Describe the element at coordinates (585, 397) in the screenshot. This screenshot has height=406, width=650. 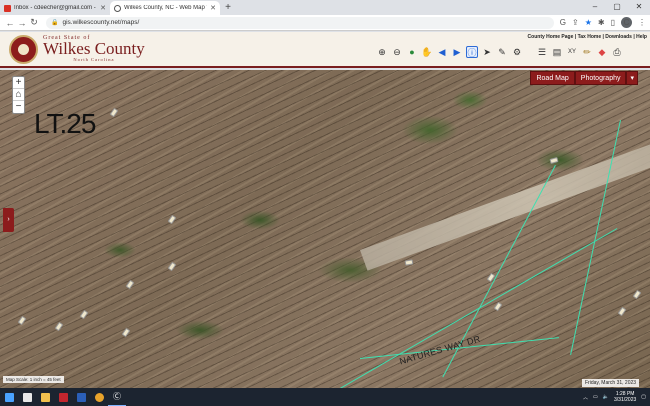
I see `tray-chevron-icon: ︿` at that location.